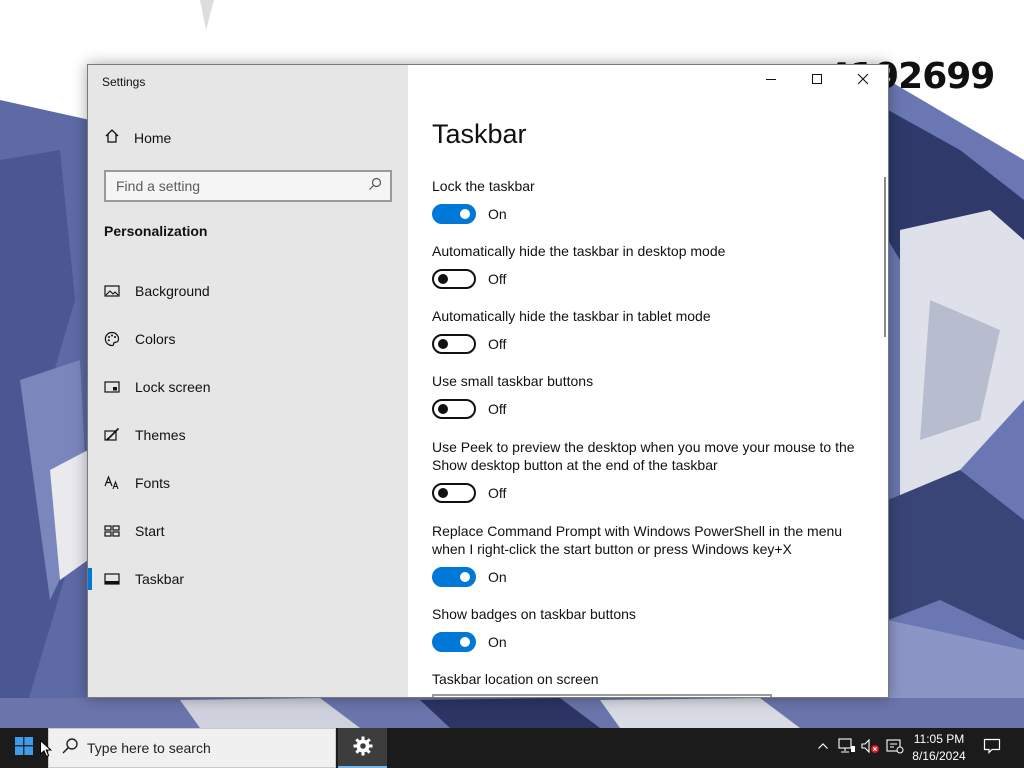  I want to click on sidebar-item-label: Fonts, so click(153, 483).